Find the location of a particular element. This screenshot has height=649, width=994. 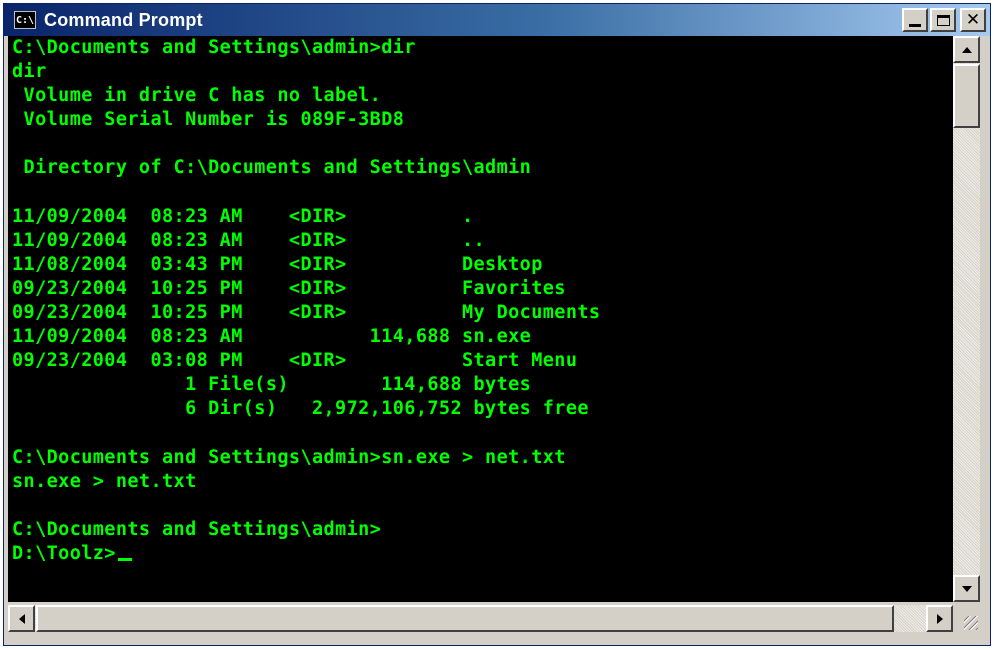

console-line: Volume Serial Number is 089F-3BD8 is located at coordinates (208, 120).